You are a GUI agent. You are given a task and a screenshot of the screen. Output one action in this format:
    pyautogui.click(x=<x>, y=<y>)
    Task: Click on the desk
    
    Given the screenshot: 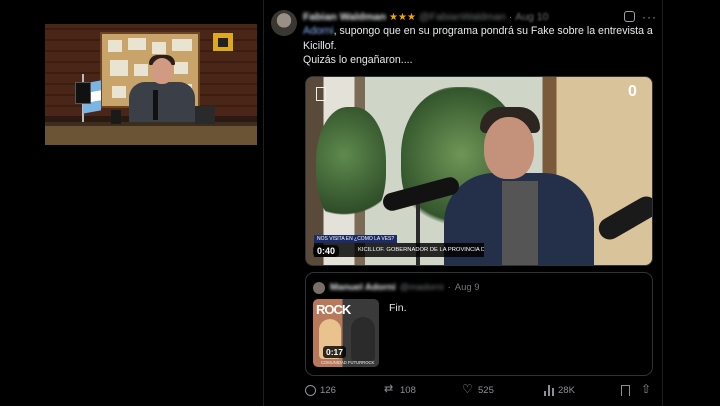 What is the action you would take?
    pyautogui.click(x=151, y=135)
    